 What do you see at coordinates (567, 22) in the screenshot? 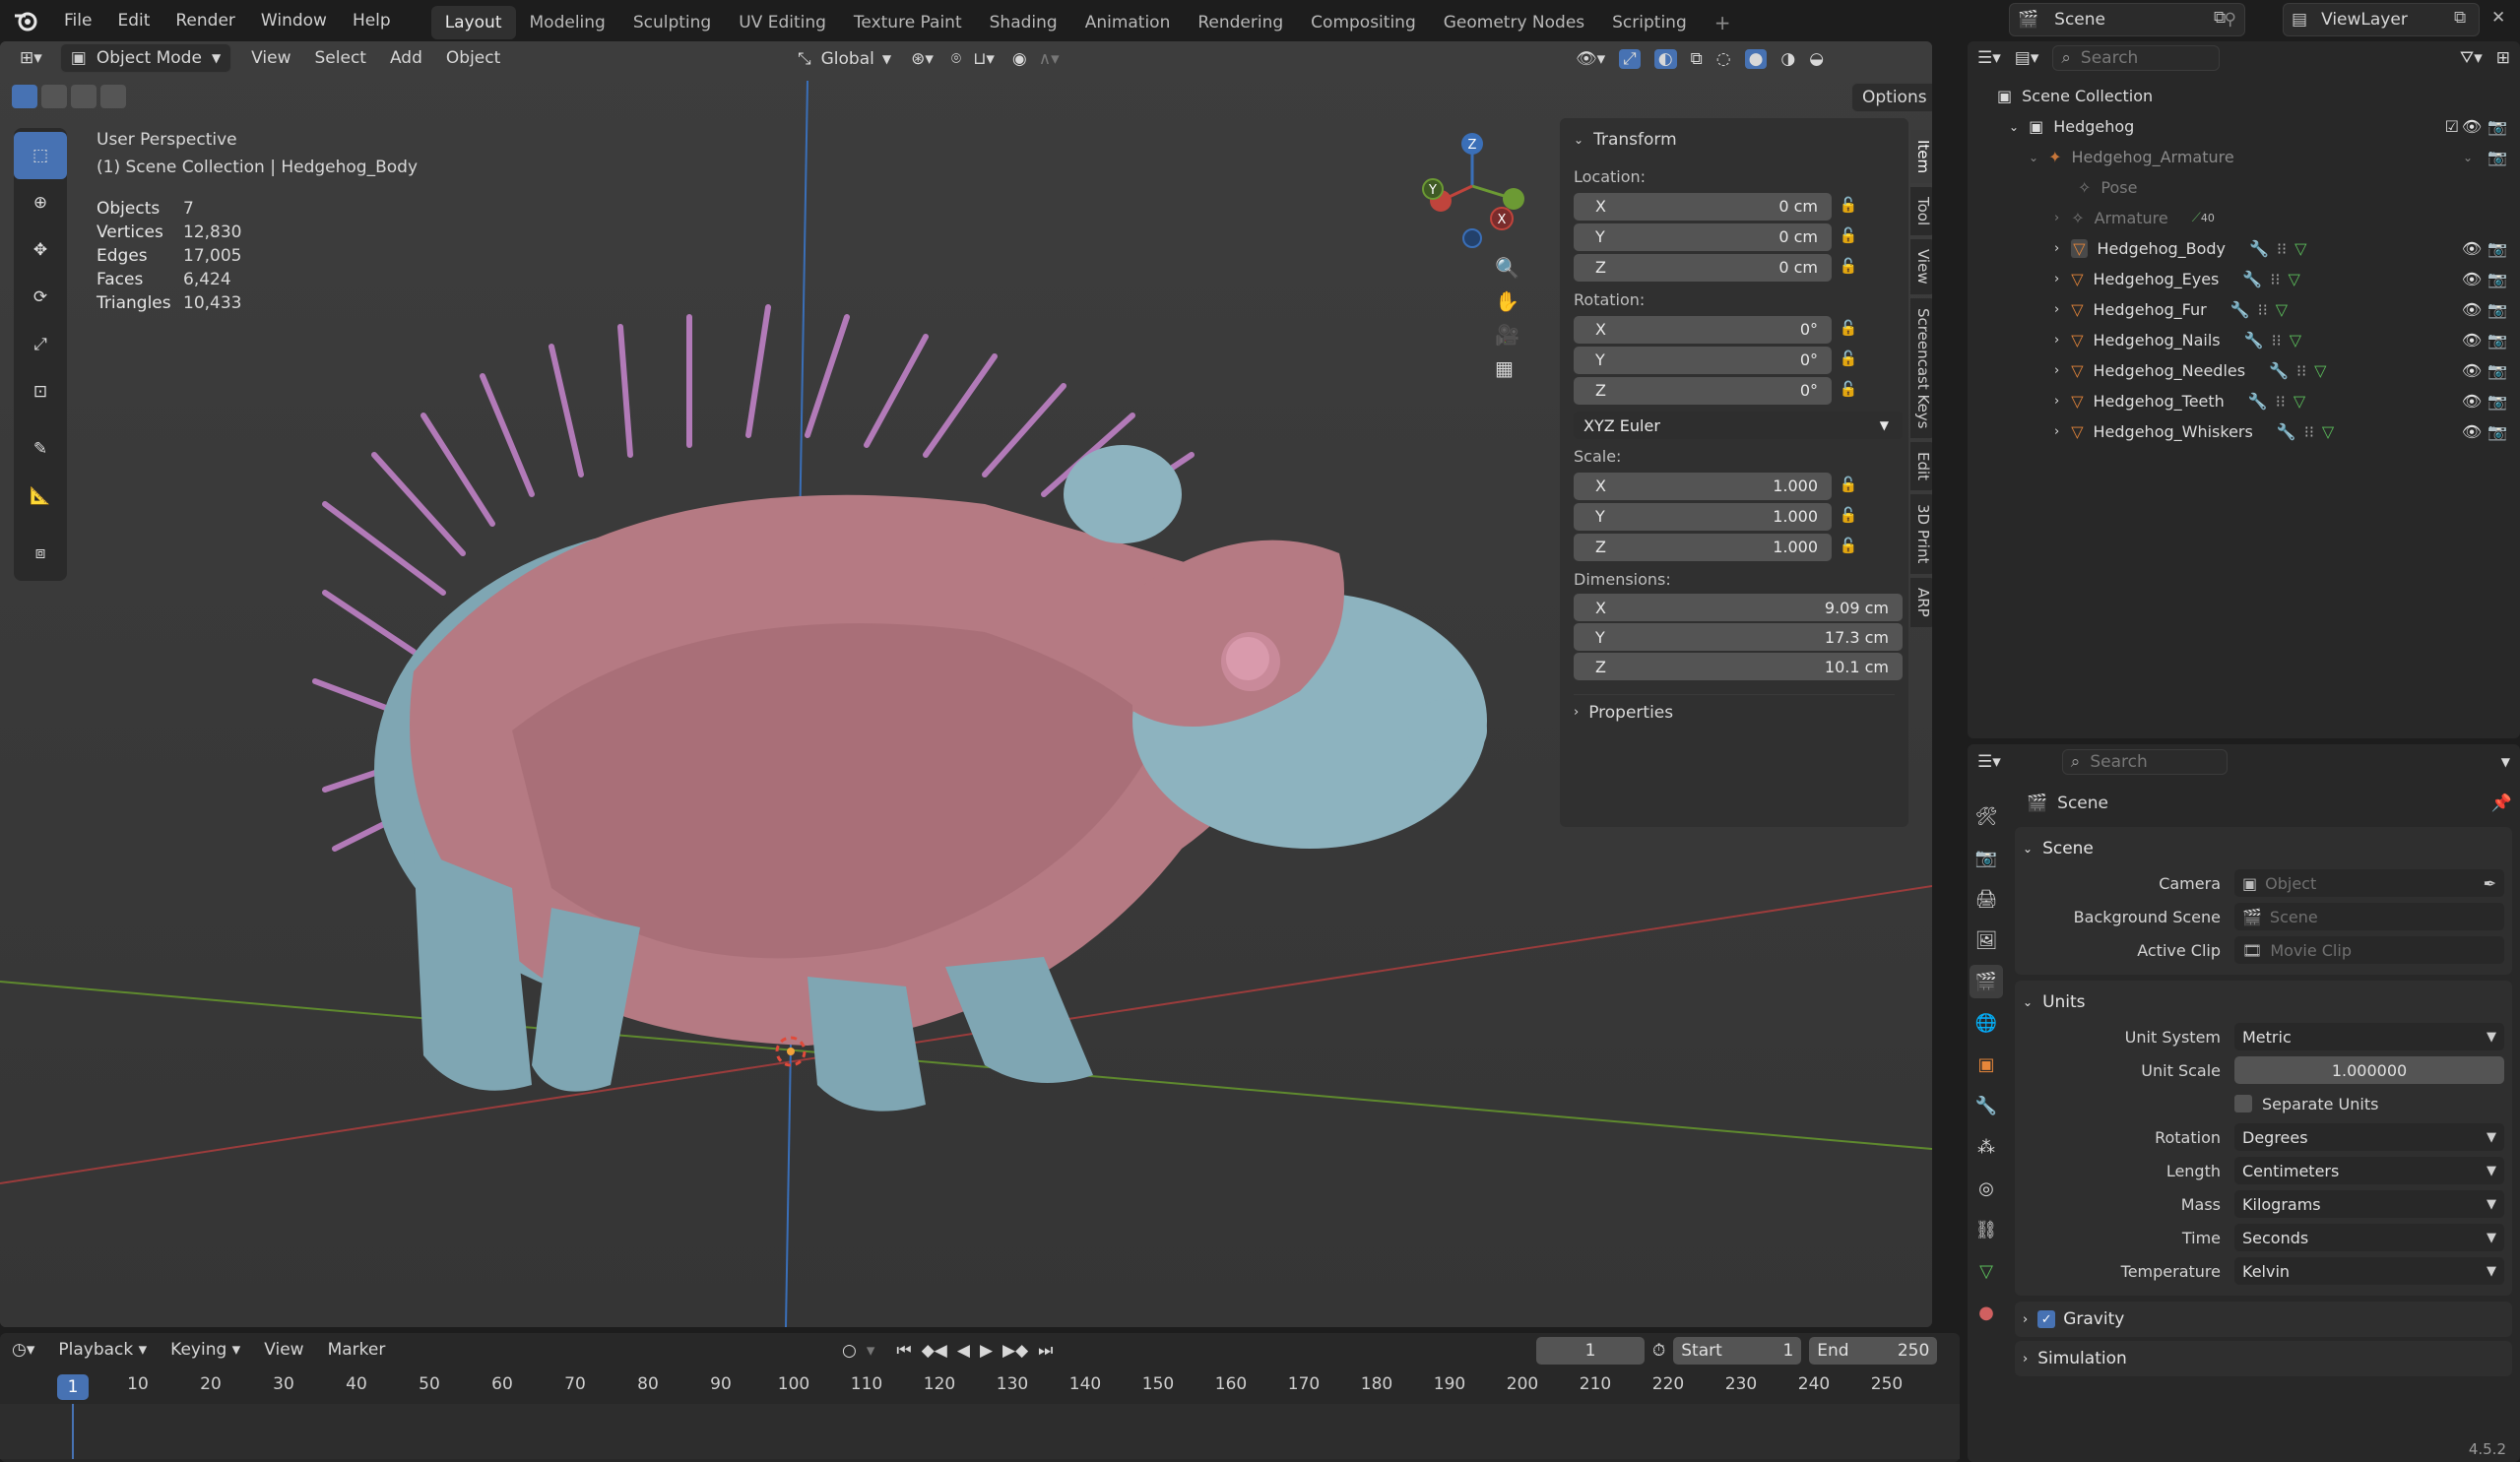
I see `tab-modeling: Modeling` at bounding box center [567, 22].